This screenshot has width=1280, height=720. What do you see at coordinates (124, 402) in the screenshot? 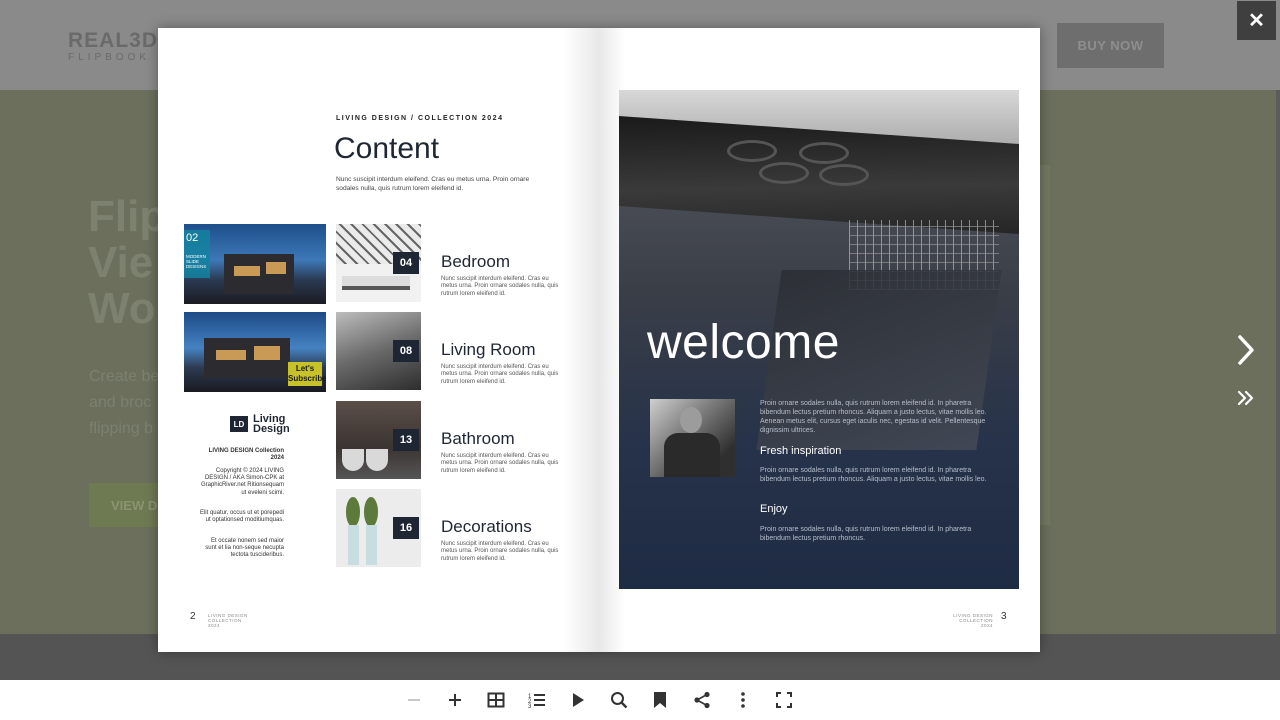
I see `hero-text: Create be and broc flipping b` at bounding box center [124, 402].